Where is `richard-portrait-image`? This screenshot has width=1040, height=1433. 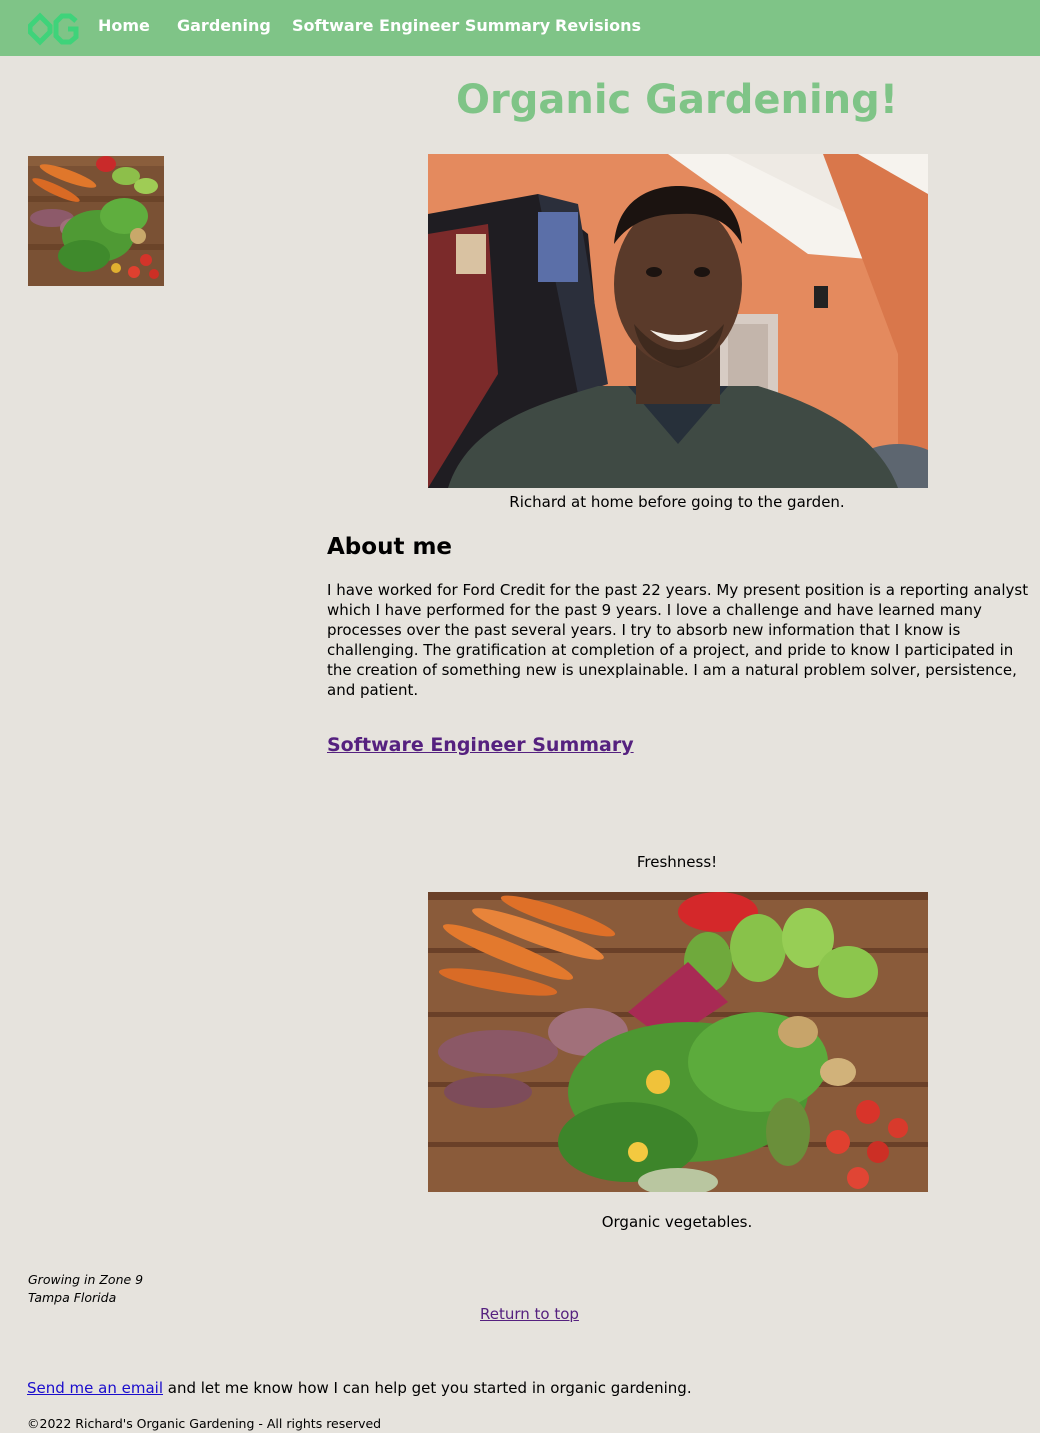
richard-portrait-image is located at coordinates (678, 321).